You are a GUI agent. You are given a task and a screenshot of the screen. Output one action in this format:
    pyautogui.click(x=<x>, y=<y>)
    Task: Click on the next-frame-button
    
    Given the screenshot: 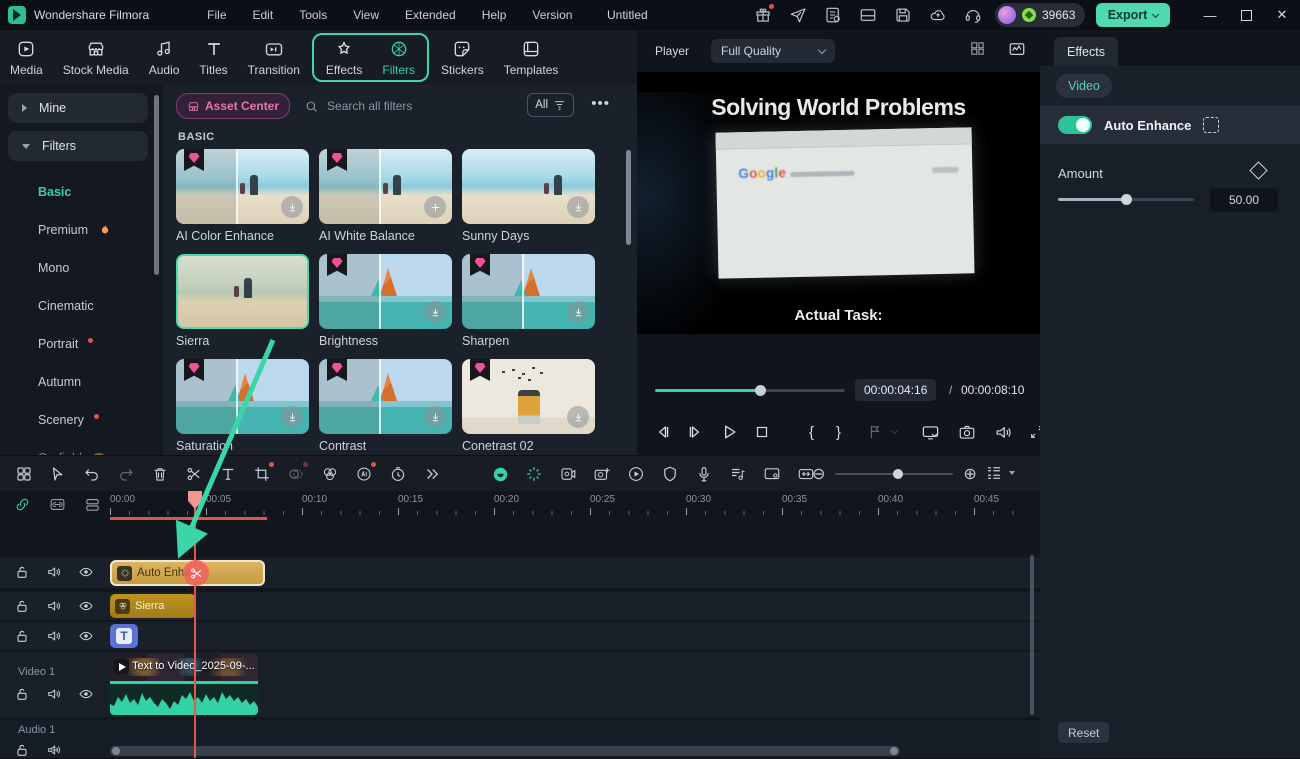 What is the action you would take?
    pyautogui.click(x=695, y=432)
    